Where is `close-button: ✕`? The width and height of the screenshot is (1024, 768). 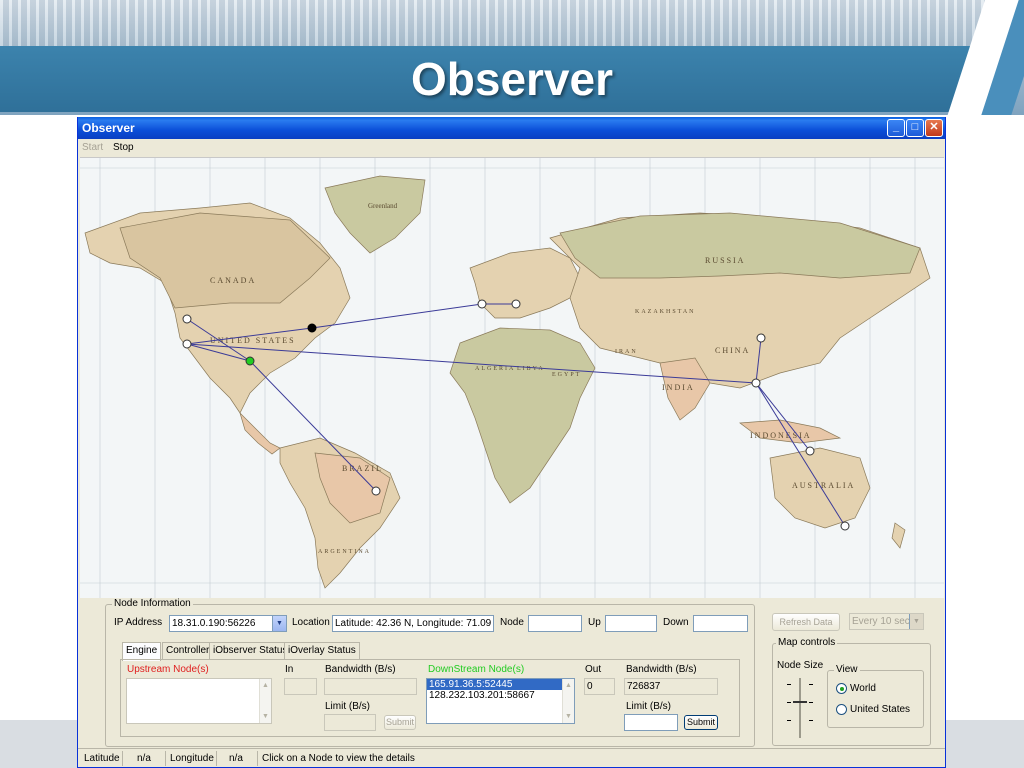
close-button: ✕ is located at coordinates (934, 128).